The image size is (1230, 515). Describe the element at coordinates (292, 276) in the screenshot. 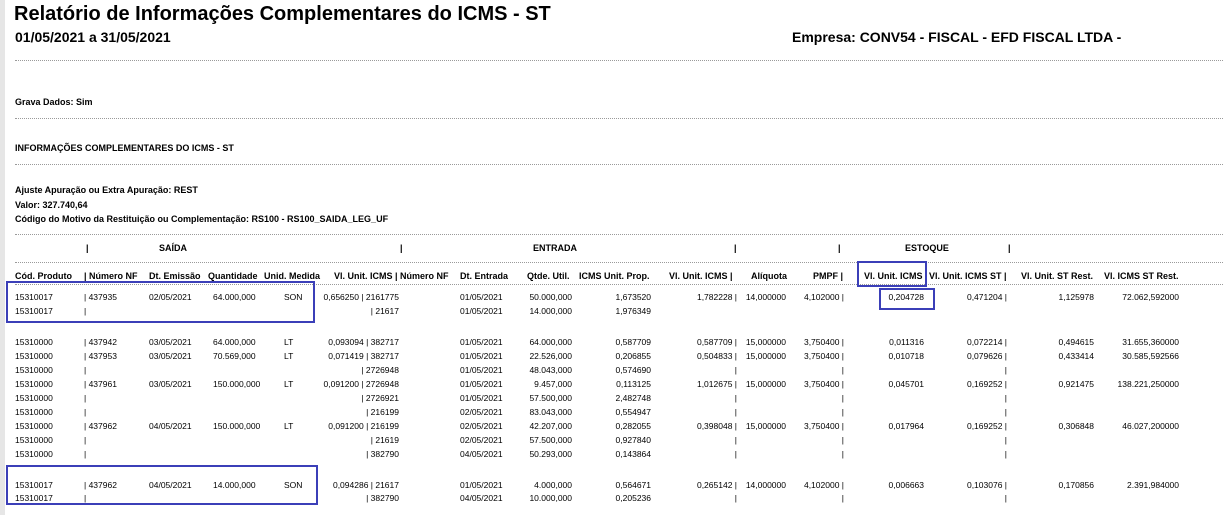

I see `col-unid-medida: Unid. Medida` at that location.